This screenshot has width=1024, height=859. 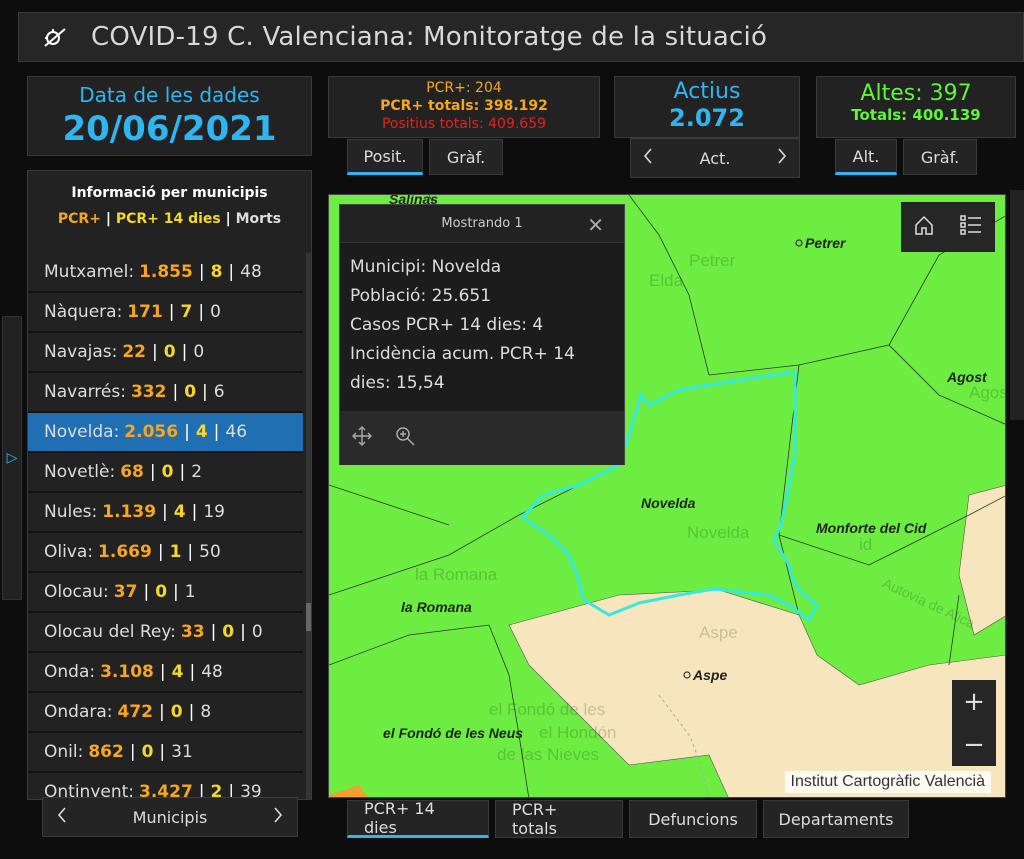 What do you see at coordinates (397, 383) in the screenshot?
I see `popup-line: dies: 15,54` at bounding box center [397, 383].